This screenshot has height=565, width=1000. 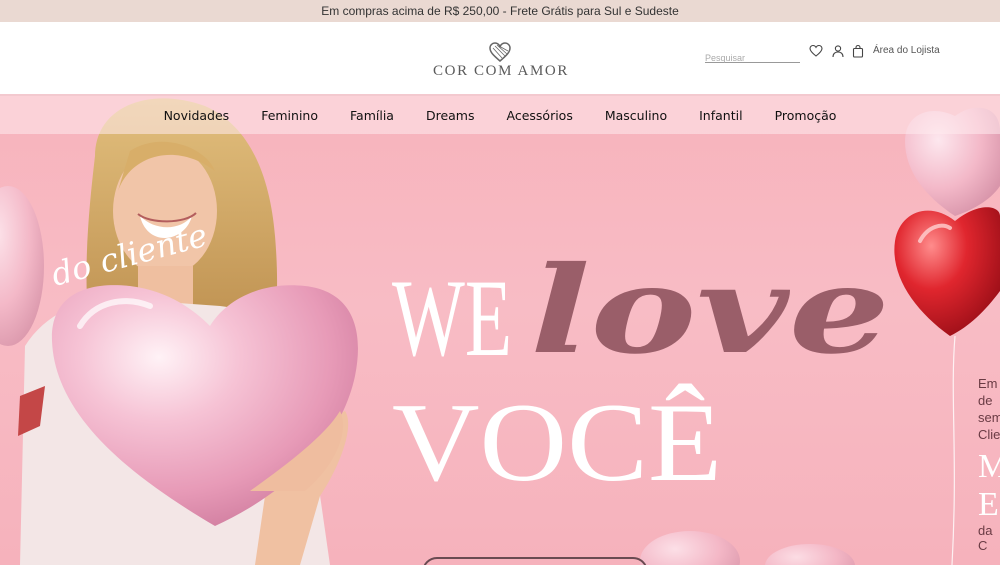 I want to click on side-line: Clie, so click(x=989, y=434).